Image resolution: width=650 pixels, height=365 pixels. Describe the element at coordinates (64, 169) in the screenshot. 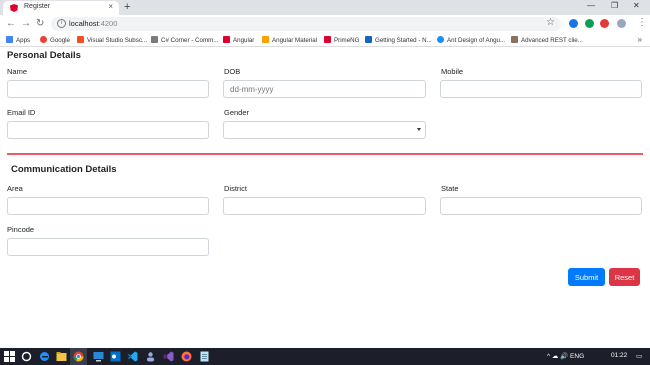

I see `communication-details-heading: Communication Details` at that location.